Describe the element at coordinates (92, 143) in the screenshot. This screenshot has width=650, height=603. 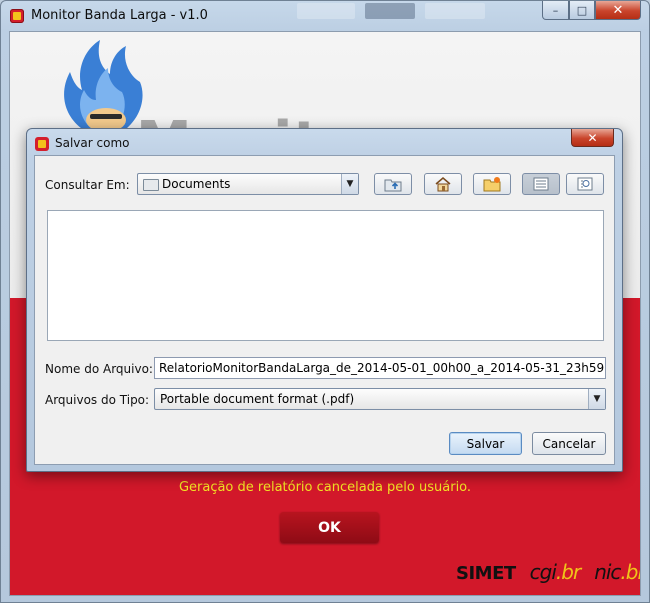
I see `dialog-title: Salvar como` at that location.